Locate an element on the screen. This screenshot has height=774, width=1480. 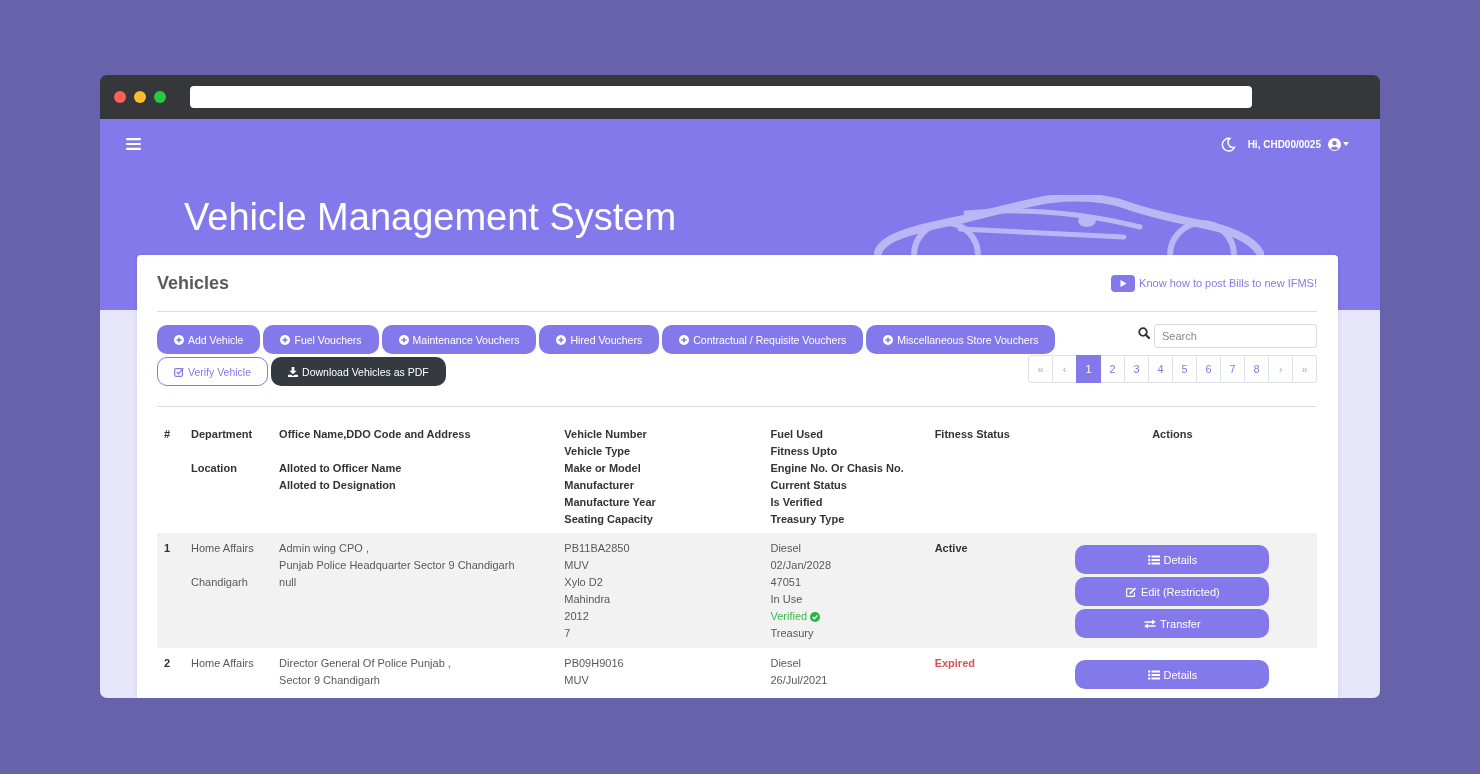
vehicle-text: Mahindra is located at coordinates (587, 599).